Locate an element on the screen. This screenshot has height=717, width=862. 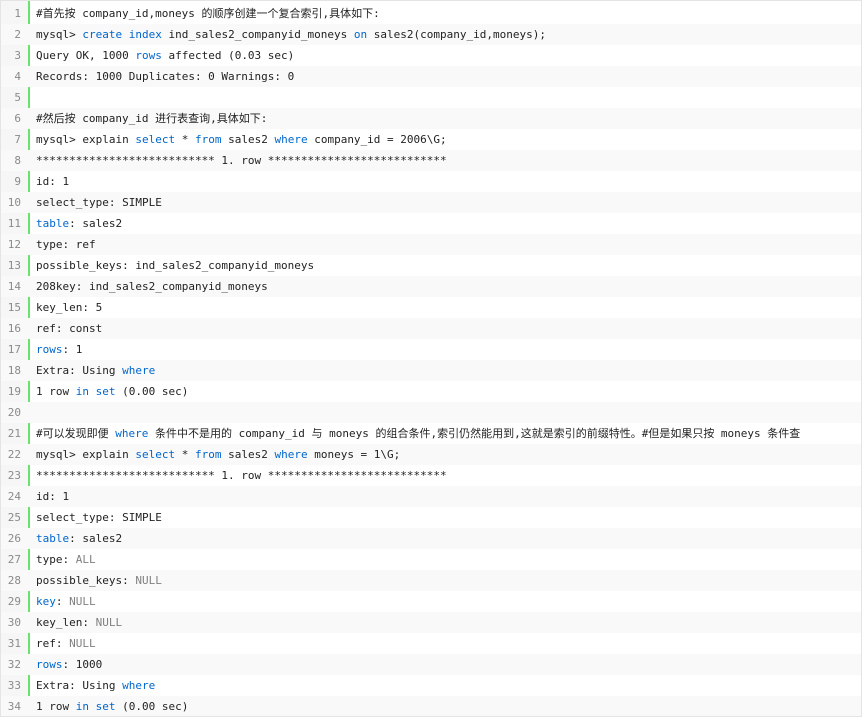
code-text: #首先按 company_id,moneys 的顺序创建一个复合索引,具体如下: is located at coordinates (208, 13).